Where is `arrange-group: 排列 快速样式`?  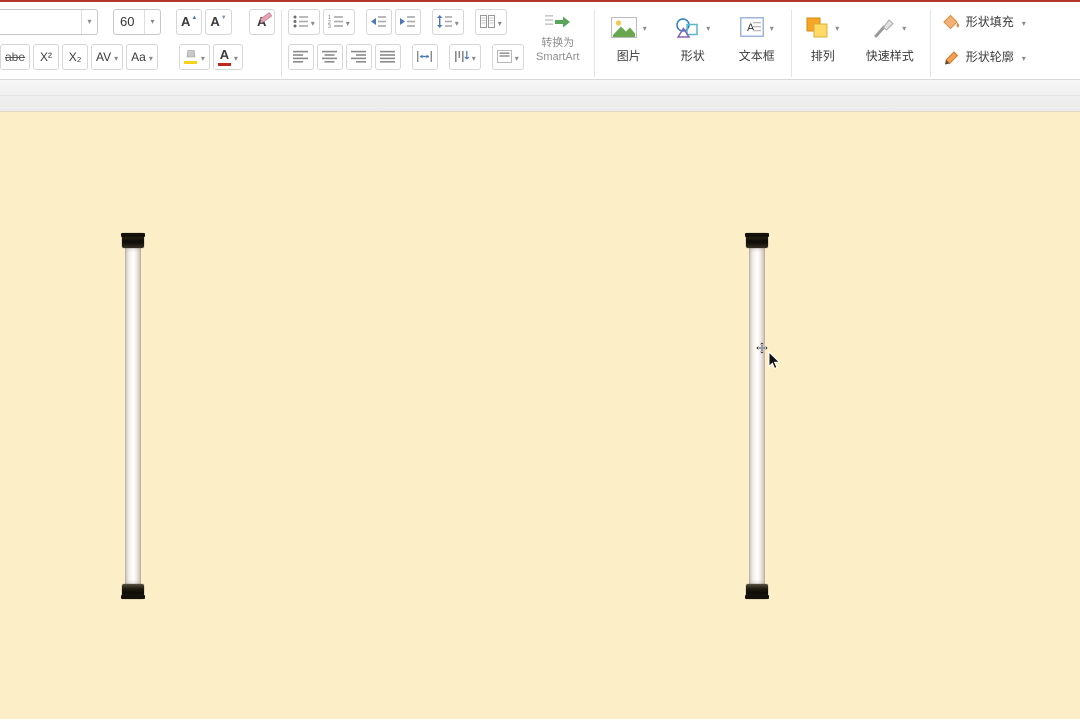 arrange-group: 排列 快速样式 is located at coordinates (861, 39).